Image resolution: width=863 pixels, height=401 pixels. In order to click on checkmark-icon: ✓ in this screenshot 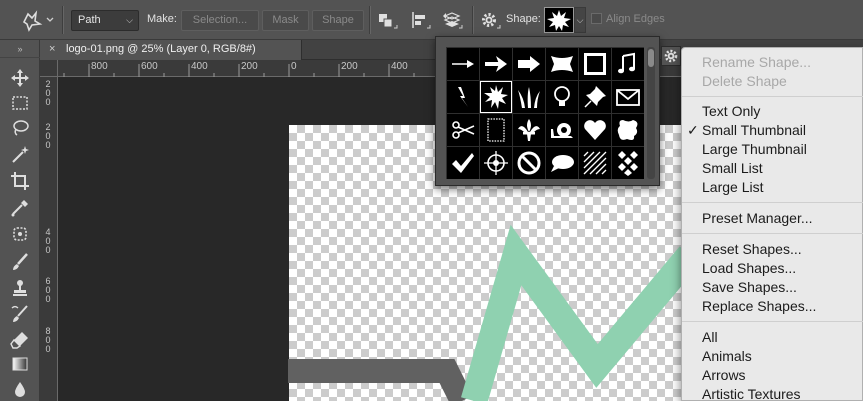, I will do `click(693, 130)`.